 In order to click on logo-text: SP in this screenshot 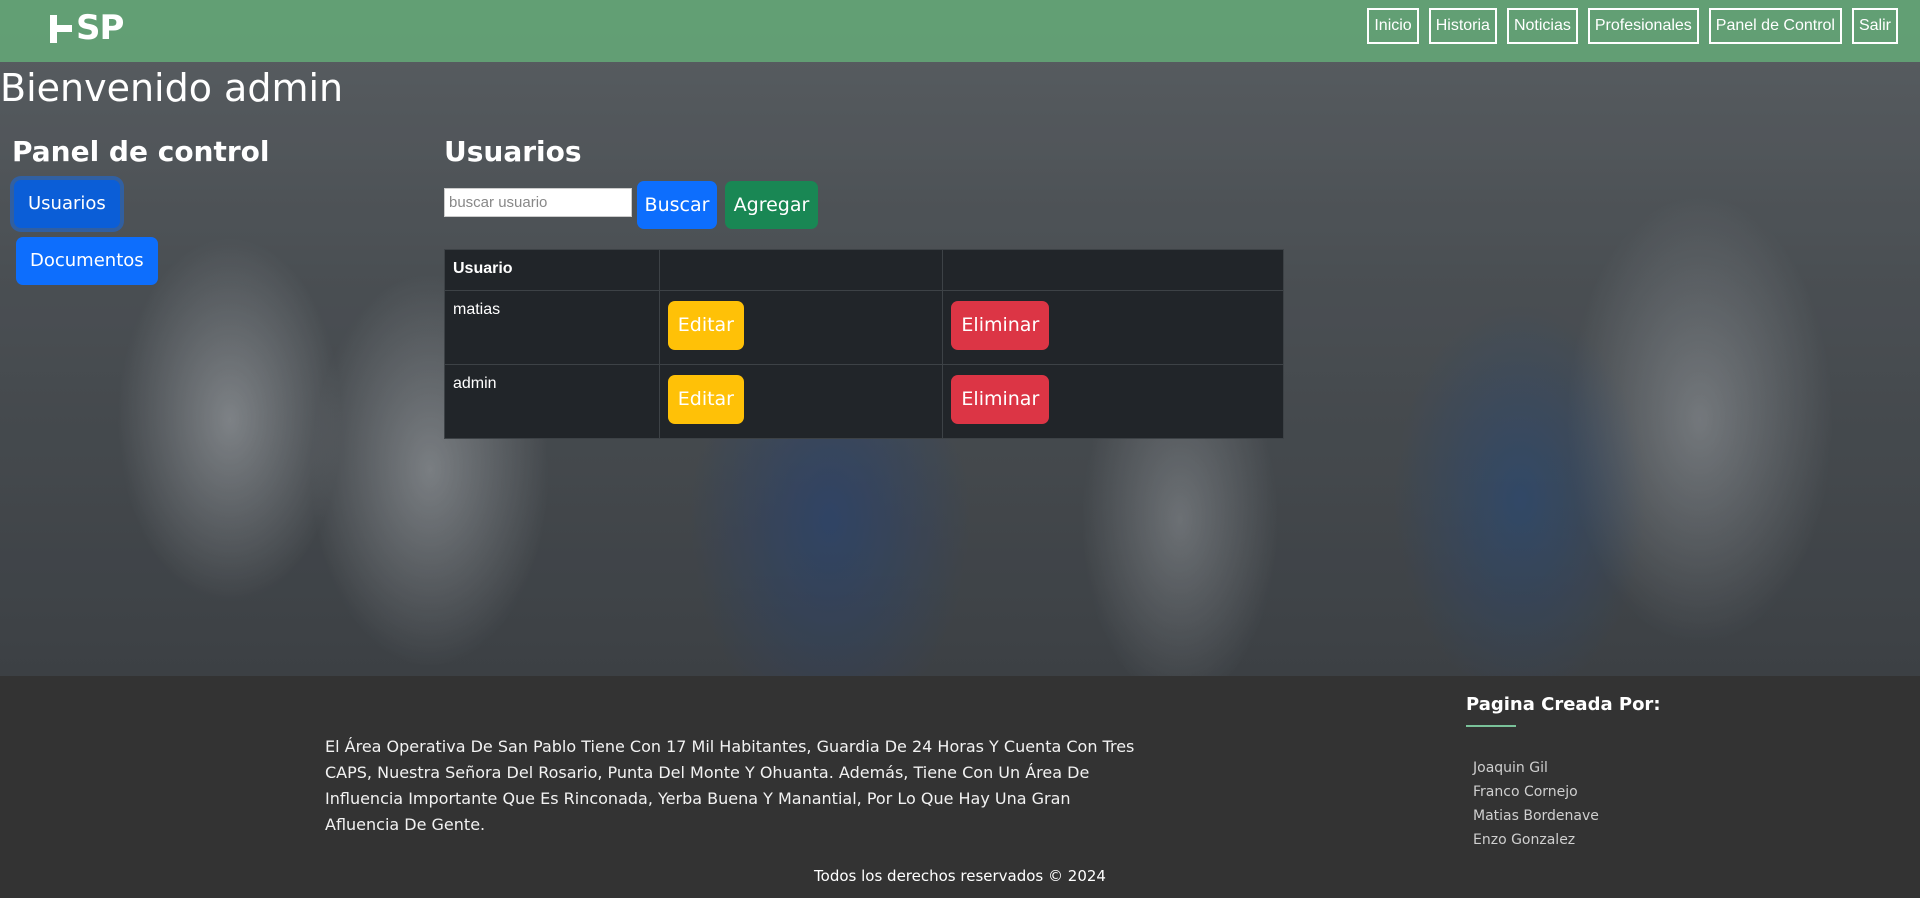, I will do `click(100, 28)`.